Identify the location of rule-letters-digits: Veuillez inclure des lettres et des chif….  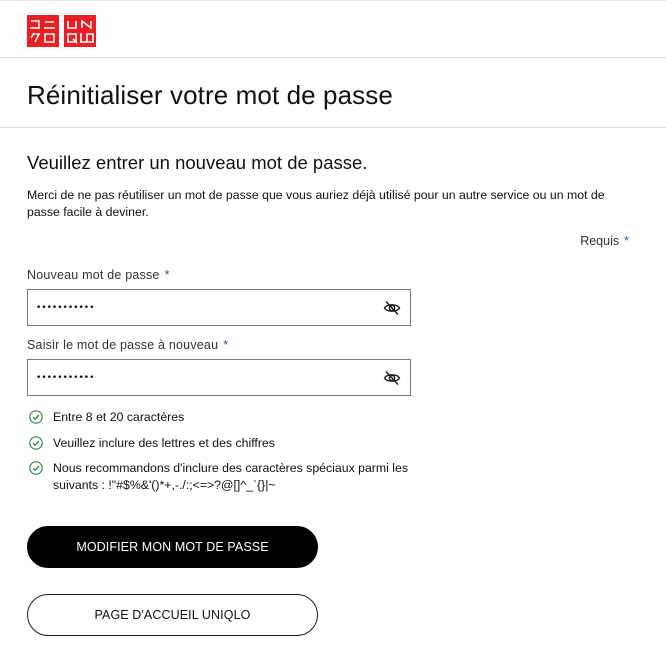
(229, 443).